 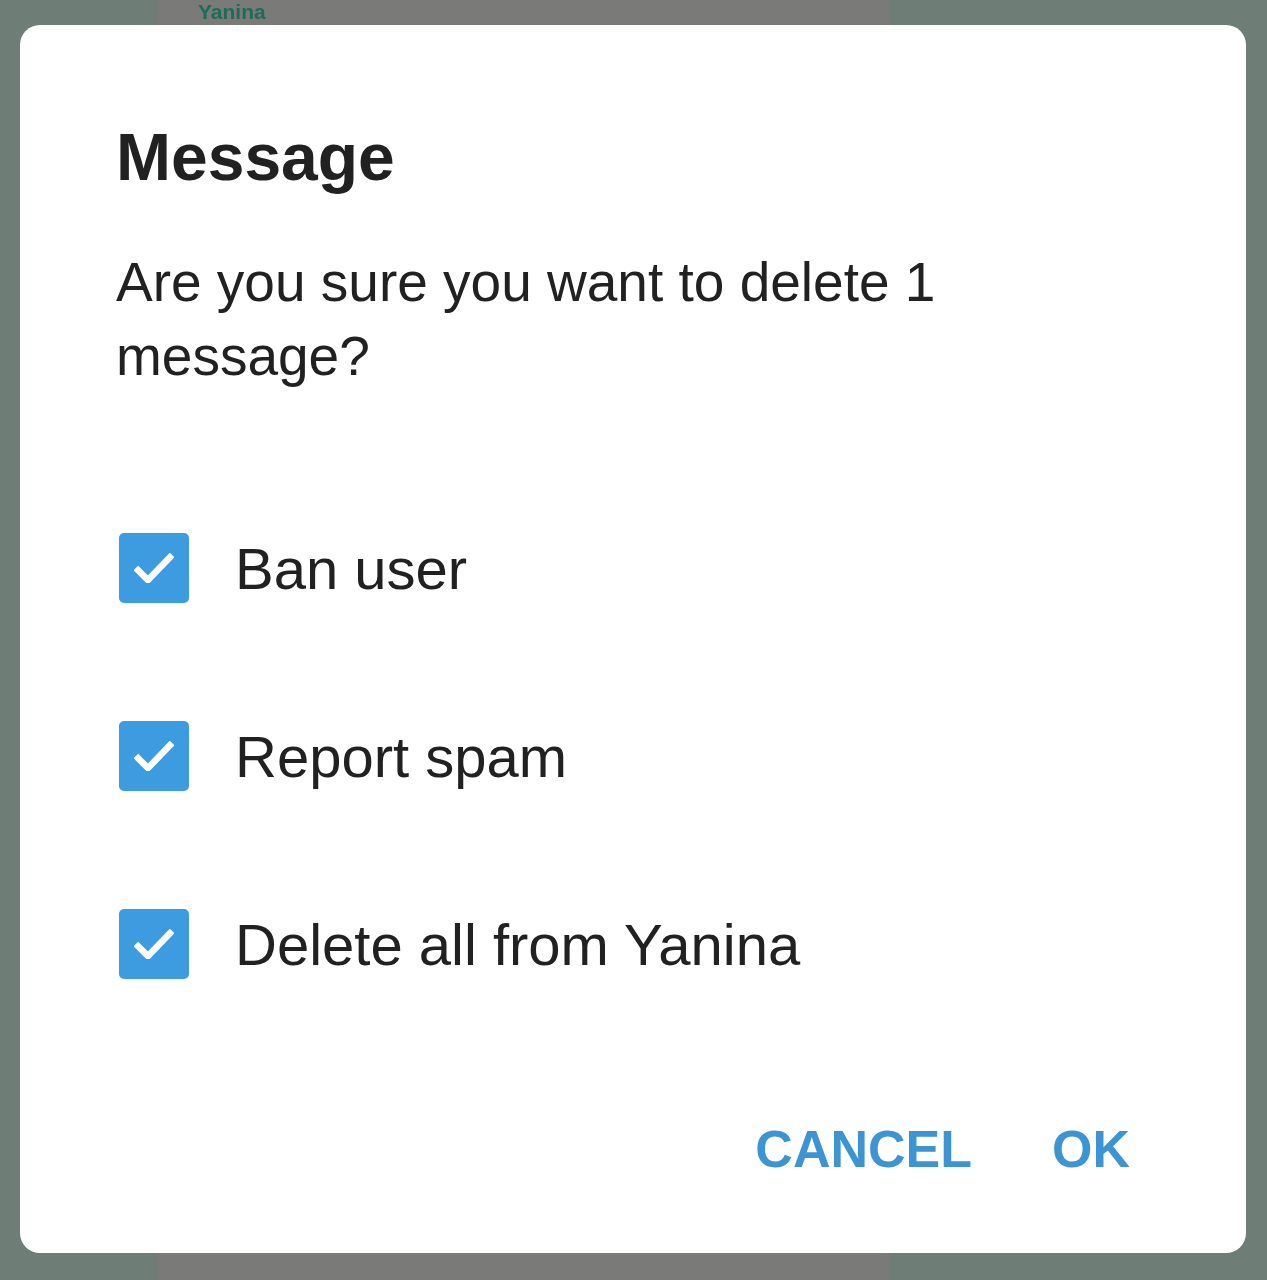 I want to click on cancel-button: CANCEL, so click(x=863, y=1149).